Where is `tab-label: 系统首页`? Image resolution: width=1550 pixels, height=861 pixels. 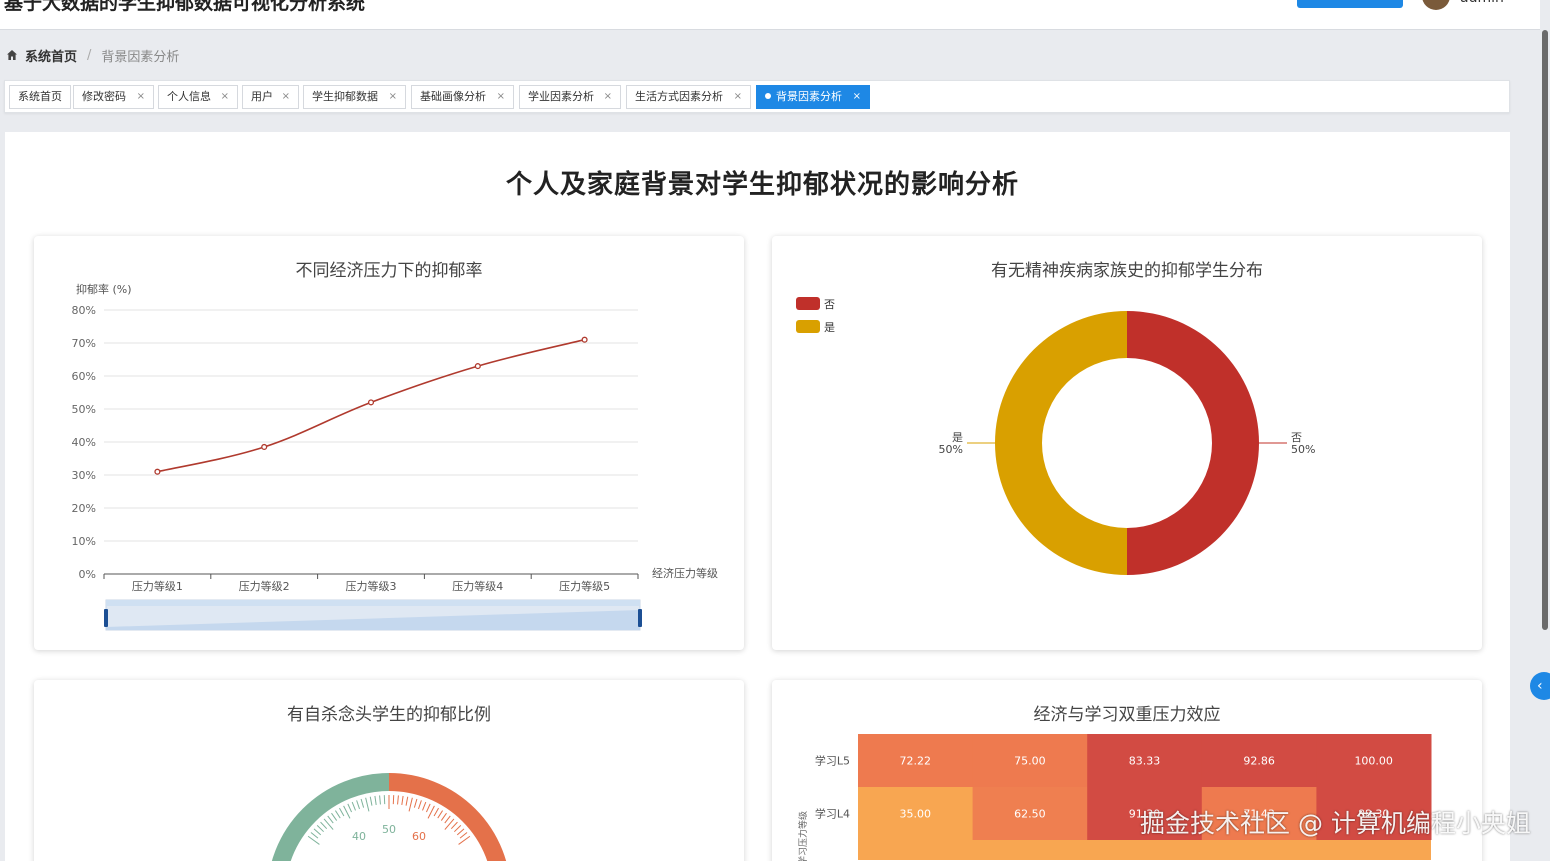 tab-label: 系统首页 is located at coordinates (40, 96).